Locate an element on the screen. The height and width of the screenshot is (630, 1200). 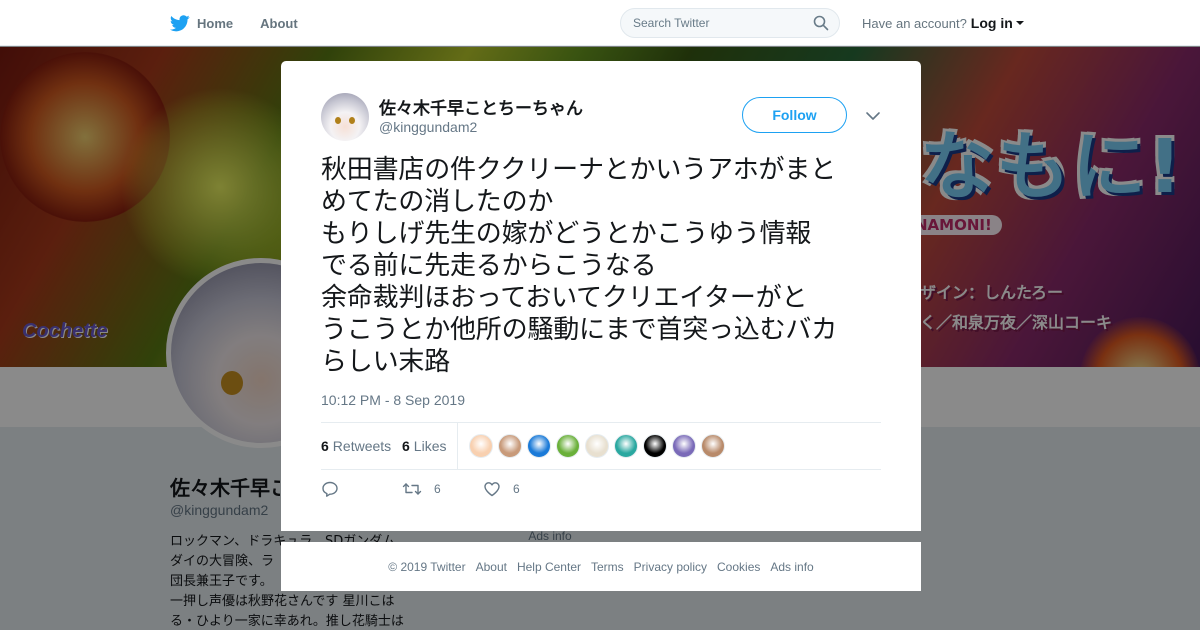
nav-about-link: About is located at coordinates (279, 23).